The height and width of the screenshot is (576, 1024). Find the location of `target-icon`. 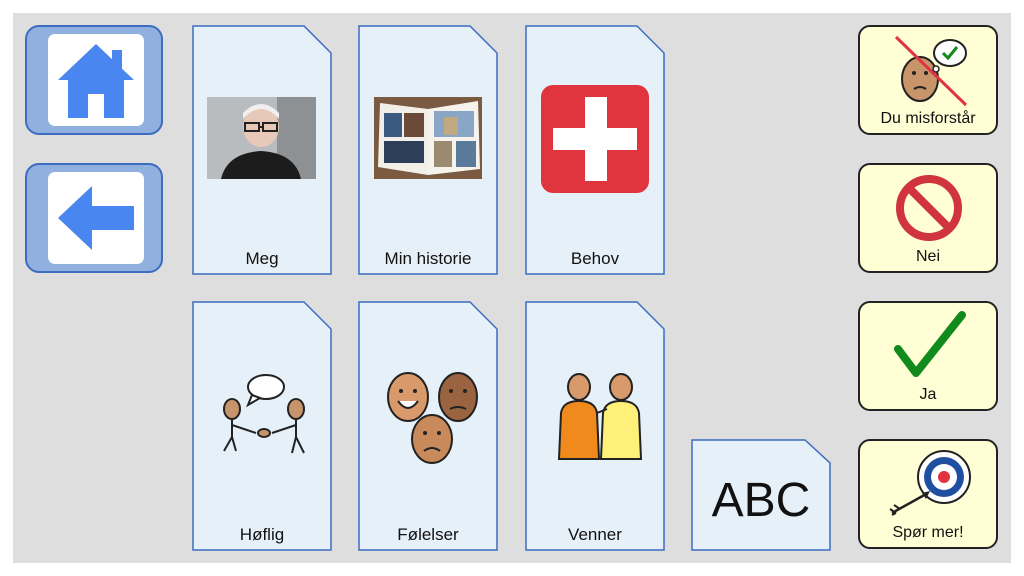

target-icon is located at coordinates (930, 483).